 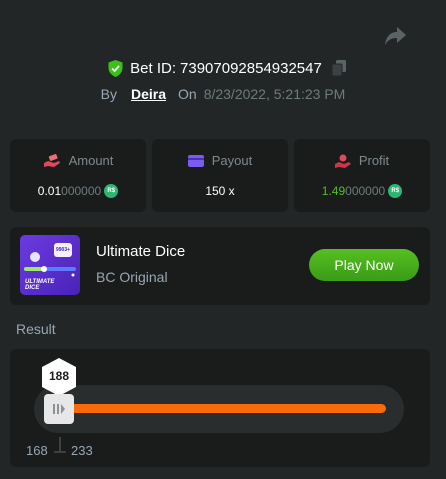 I want to click on payout-label: Payout, so click(x=232, y=160).